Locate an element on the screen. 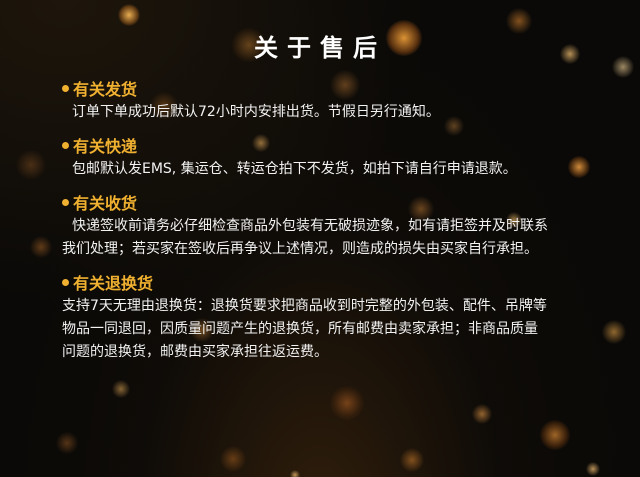 Image resolution: width=640 pixels, height=477 pixels. section-heading-label: 有关收货 is located at coordinates (105, 203).